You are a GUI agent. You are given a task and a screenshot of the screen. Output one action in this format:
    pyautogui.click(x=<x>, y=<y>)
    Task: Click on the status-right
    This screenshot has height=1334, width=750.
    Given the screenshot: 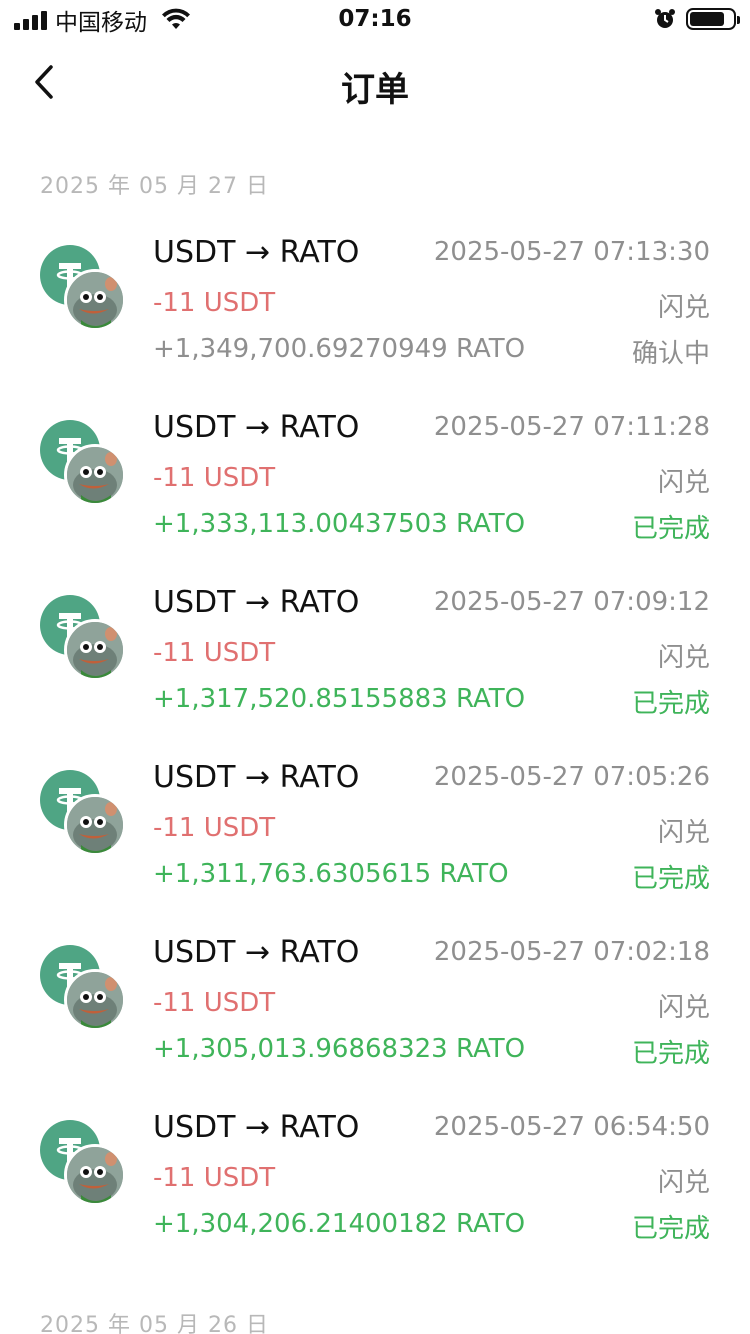 What is the action you would take?
    pyautogui.click(x=697, y=19)
    